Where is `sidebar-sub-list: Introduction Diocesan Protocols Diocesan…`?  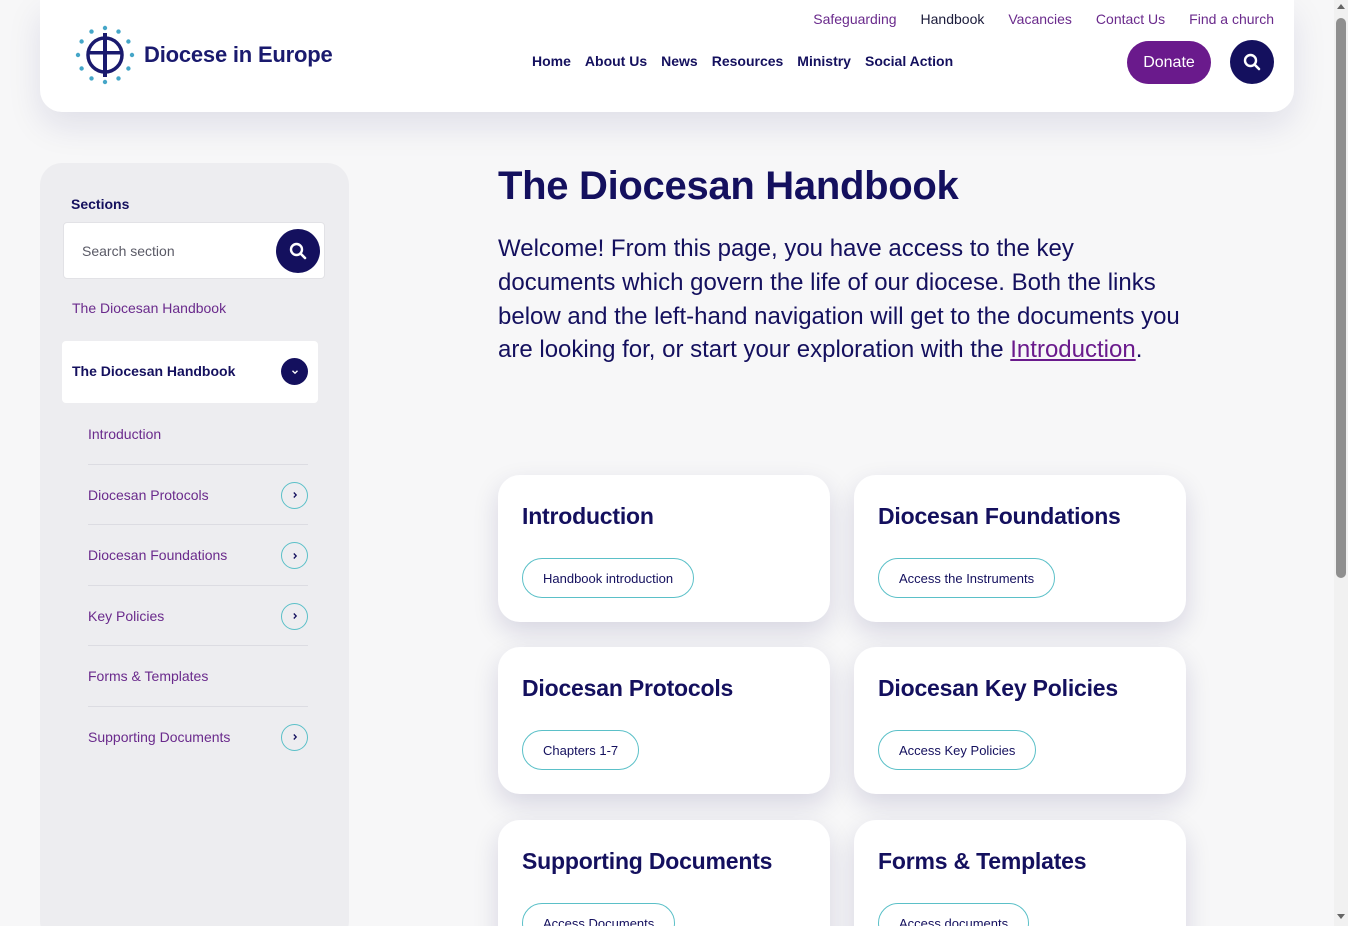
sidebar-sub-list: Introduction Diocesan Protocols Diocesan… is located at coordinates (198, 585).